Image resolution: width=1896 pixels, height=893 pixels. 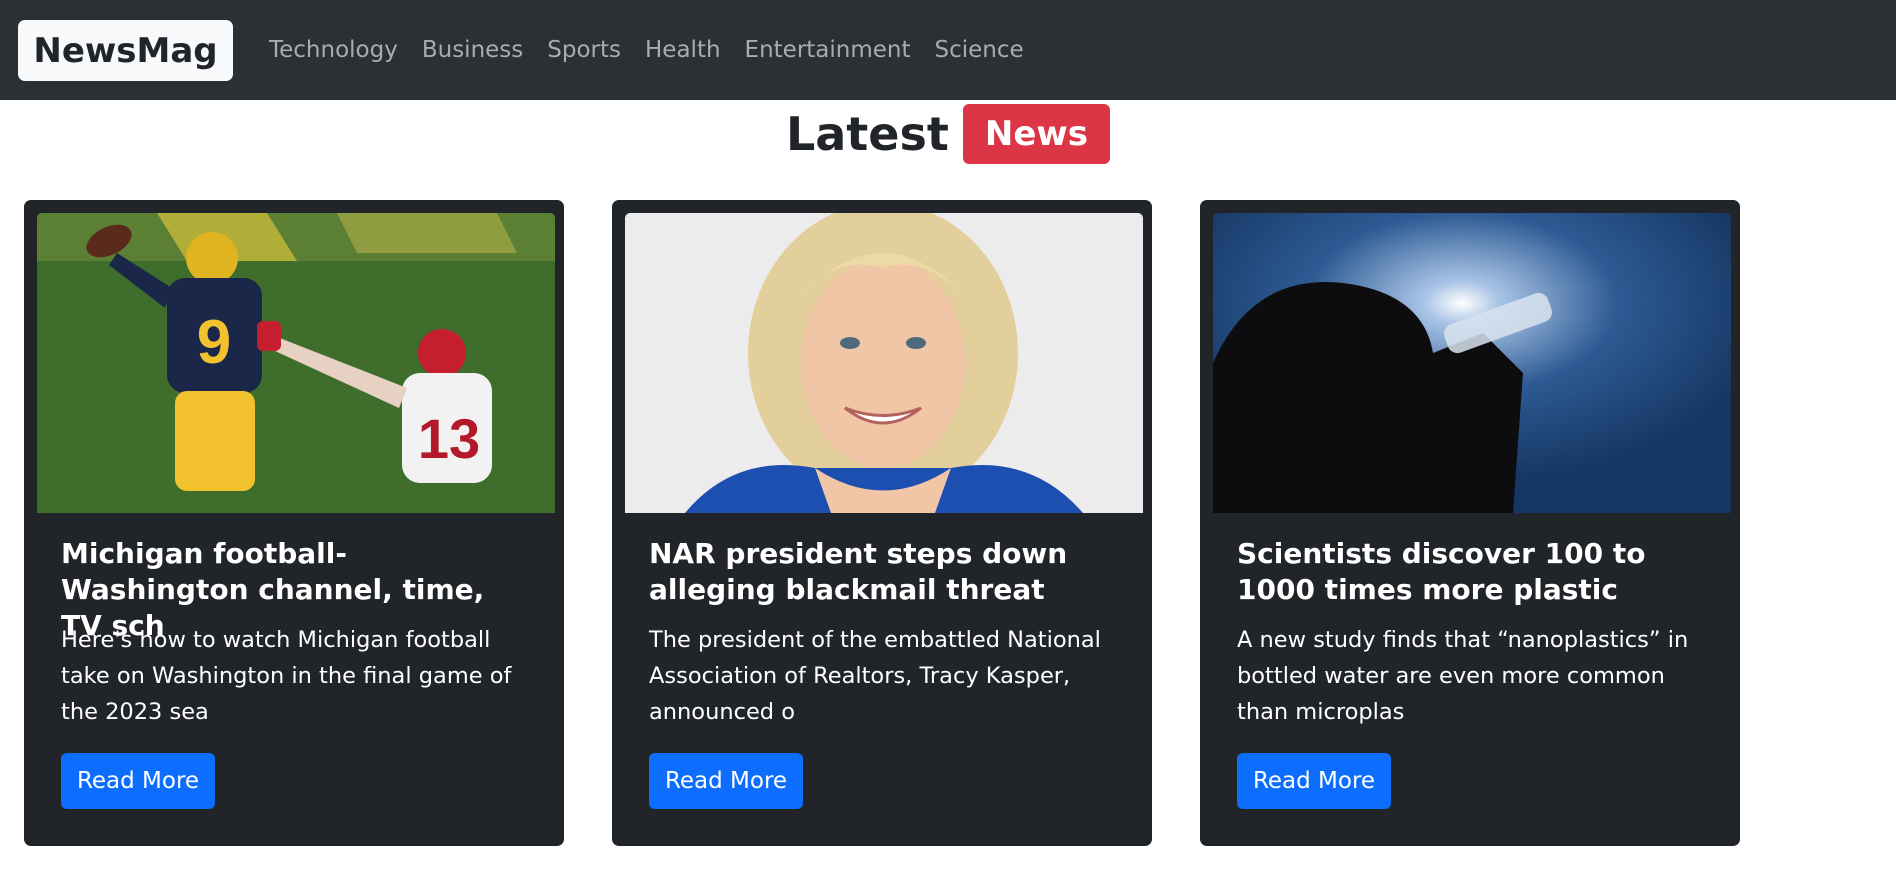 I want to click on jersey-number-9: 9, so click(x=214, y=342).